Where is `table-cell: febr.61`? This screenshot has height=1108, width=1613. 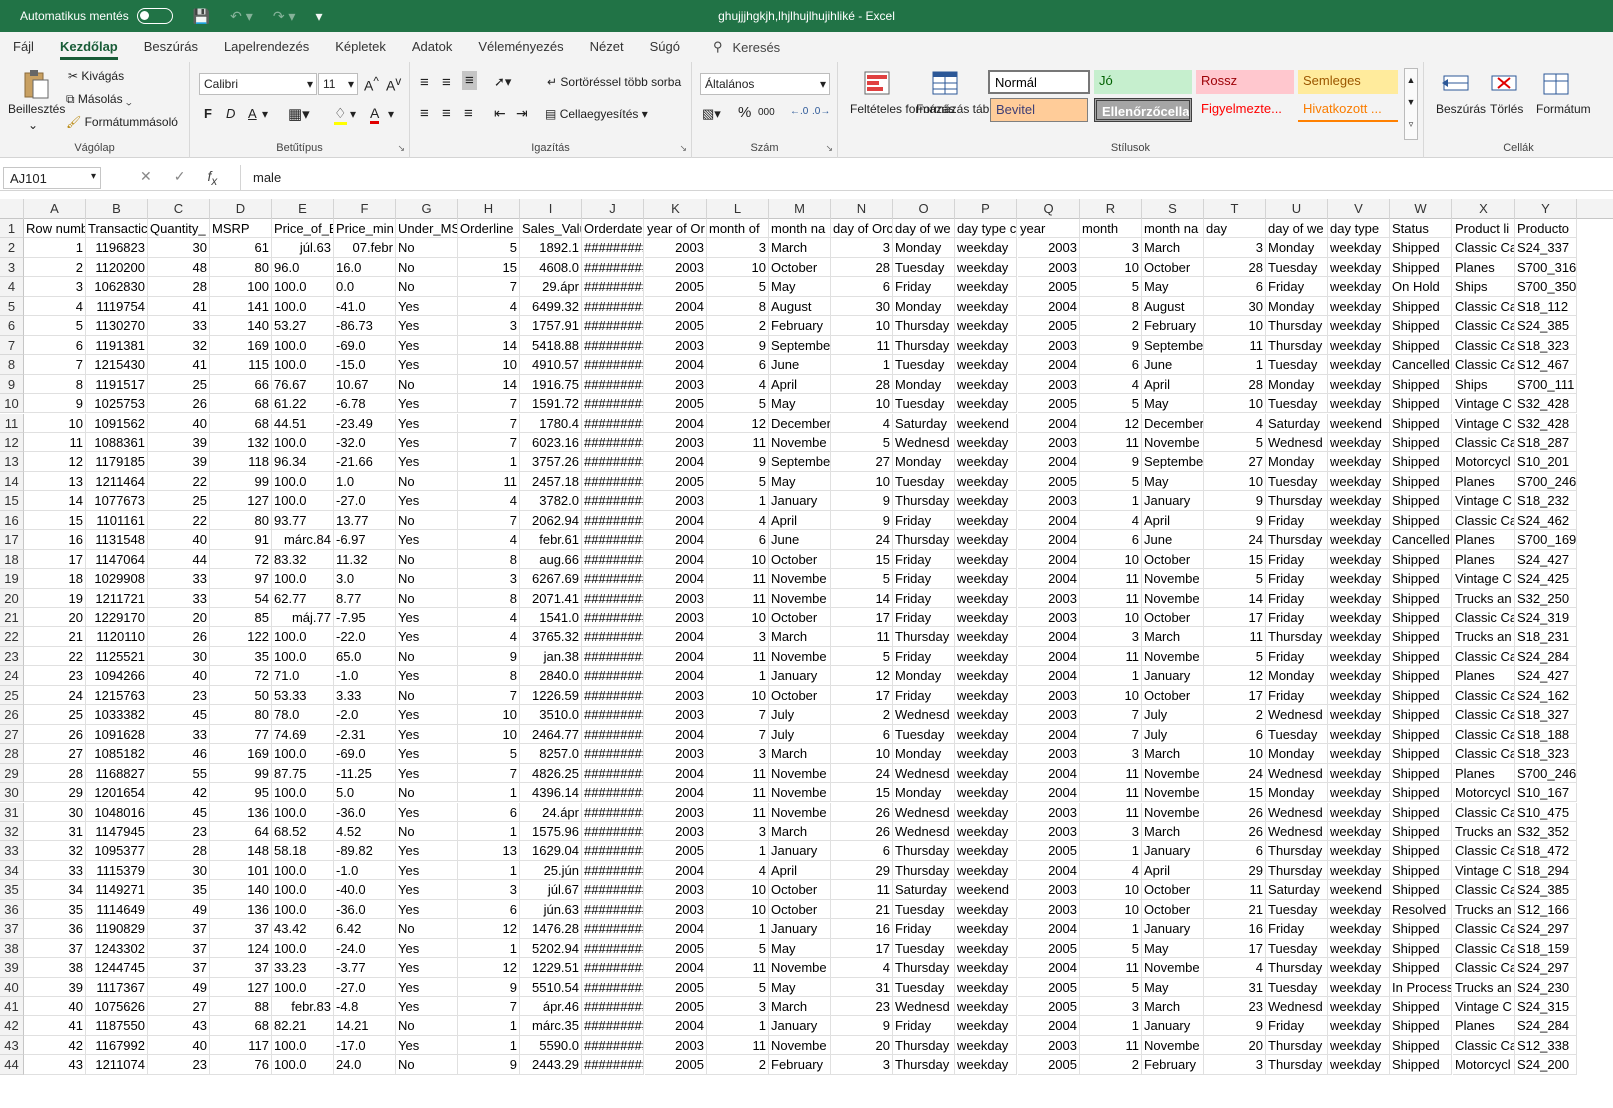 table-cell: febr.61 is located at coordinates (551, 540).